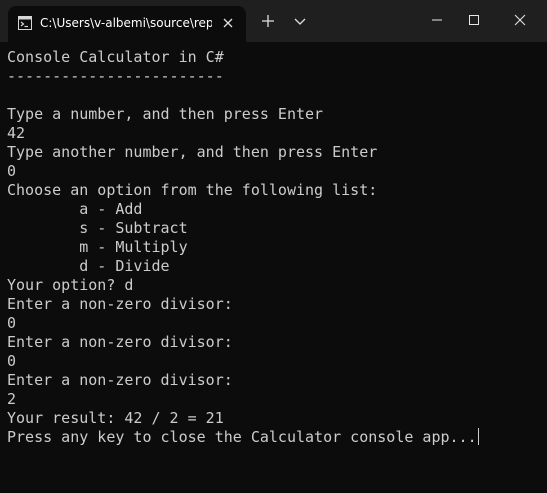 Image resolution: width=547 pixels, height=493 pixels. What do you see at coordinates (16, 133) in the screenshot?
I see `console-line: 42` at bounding box center [16, 133].